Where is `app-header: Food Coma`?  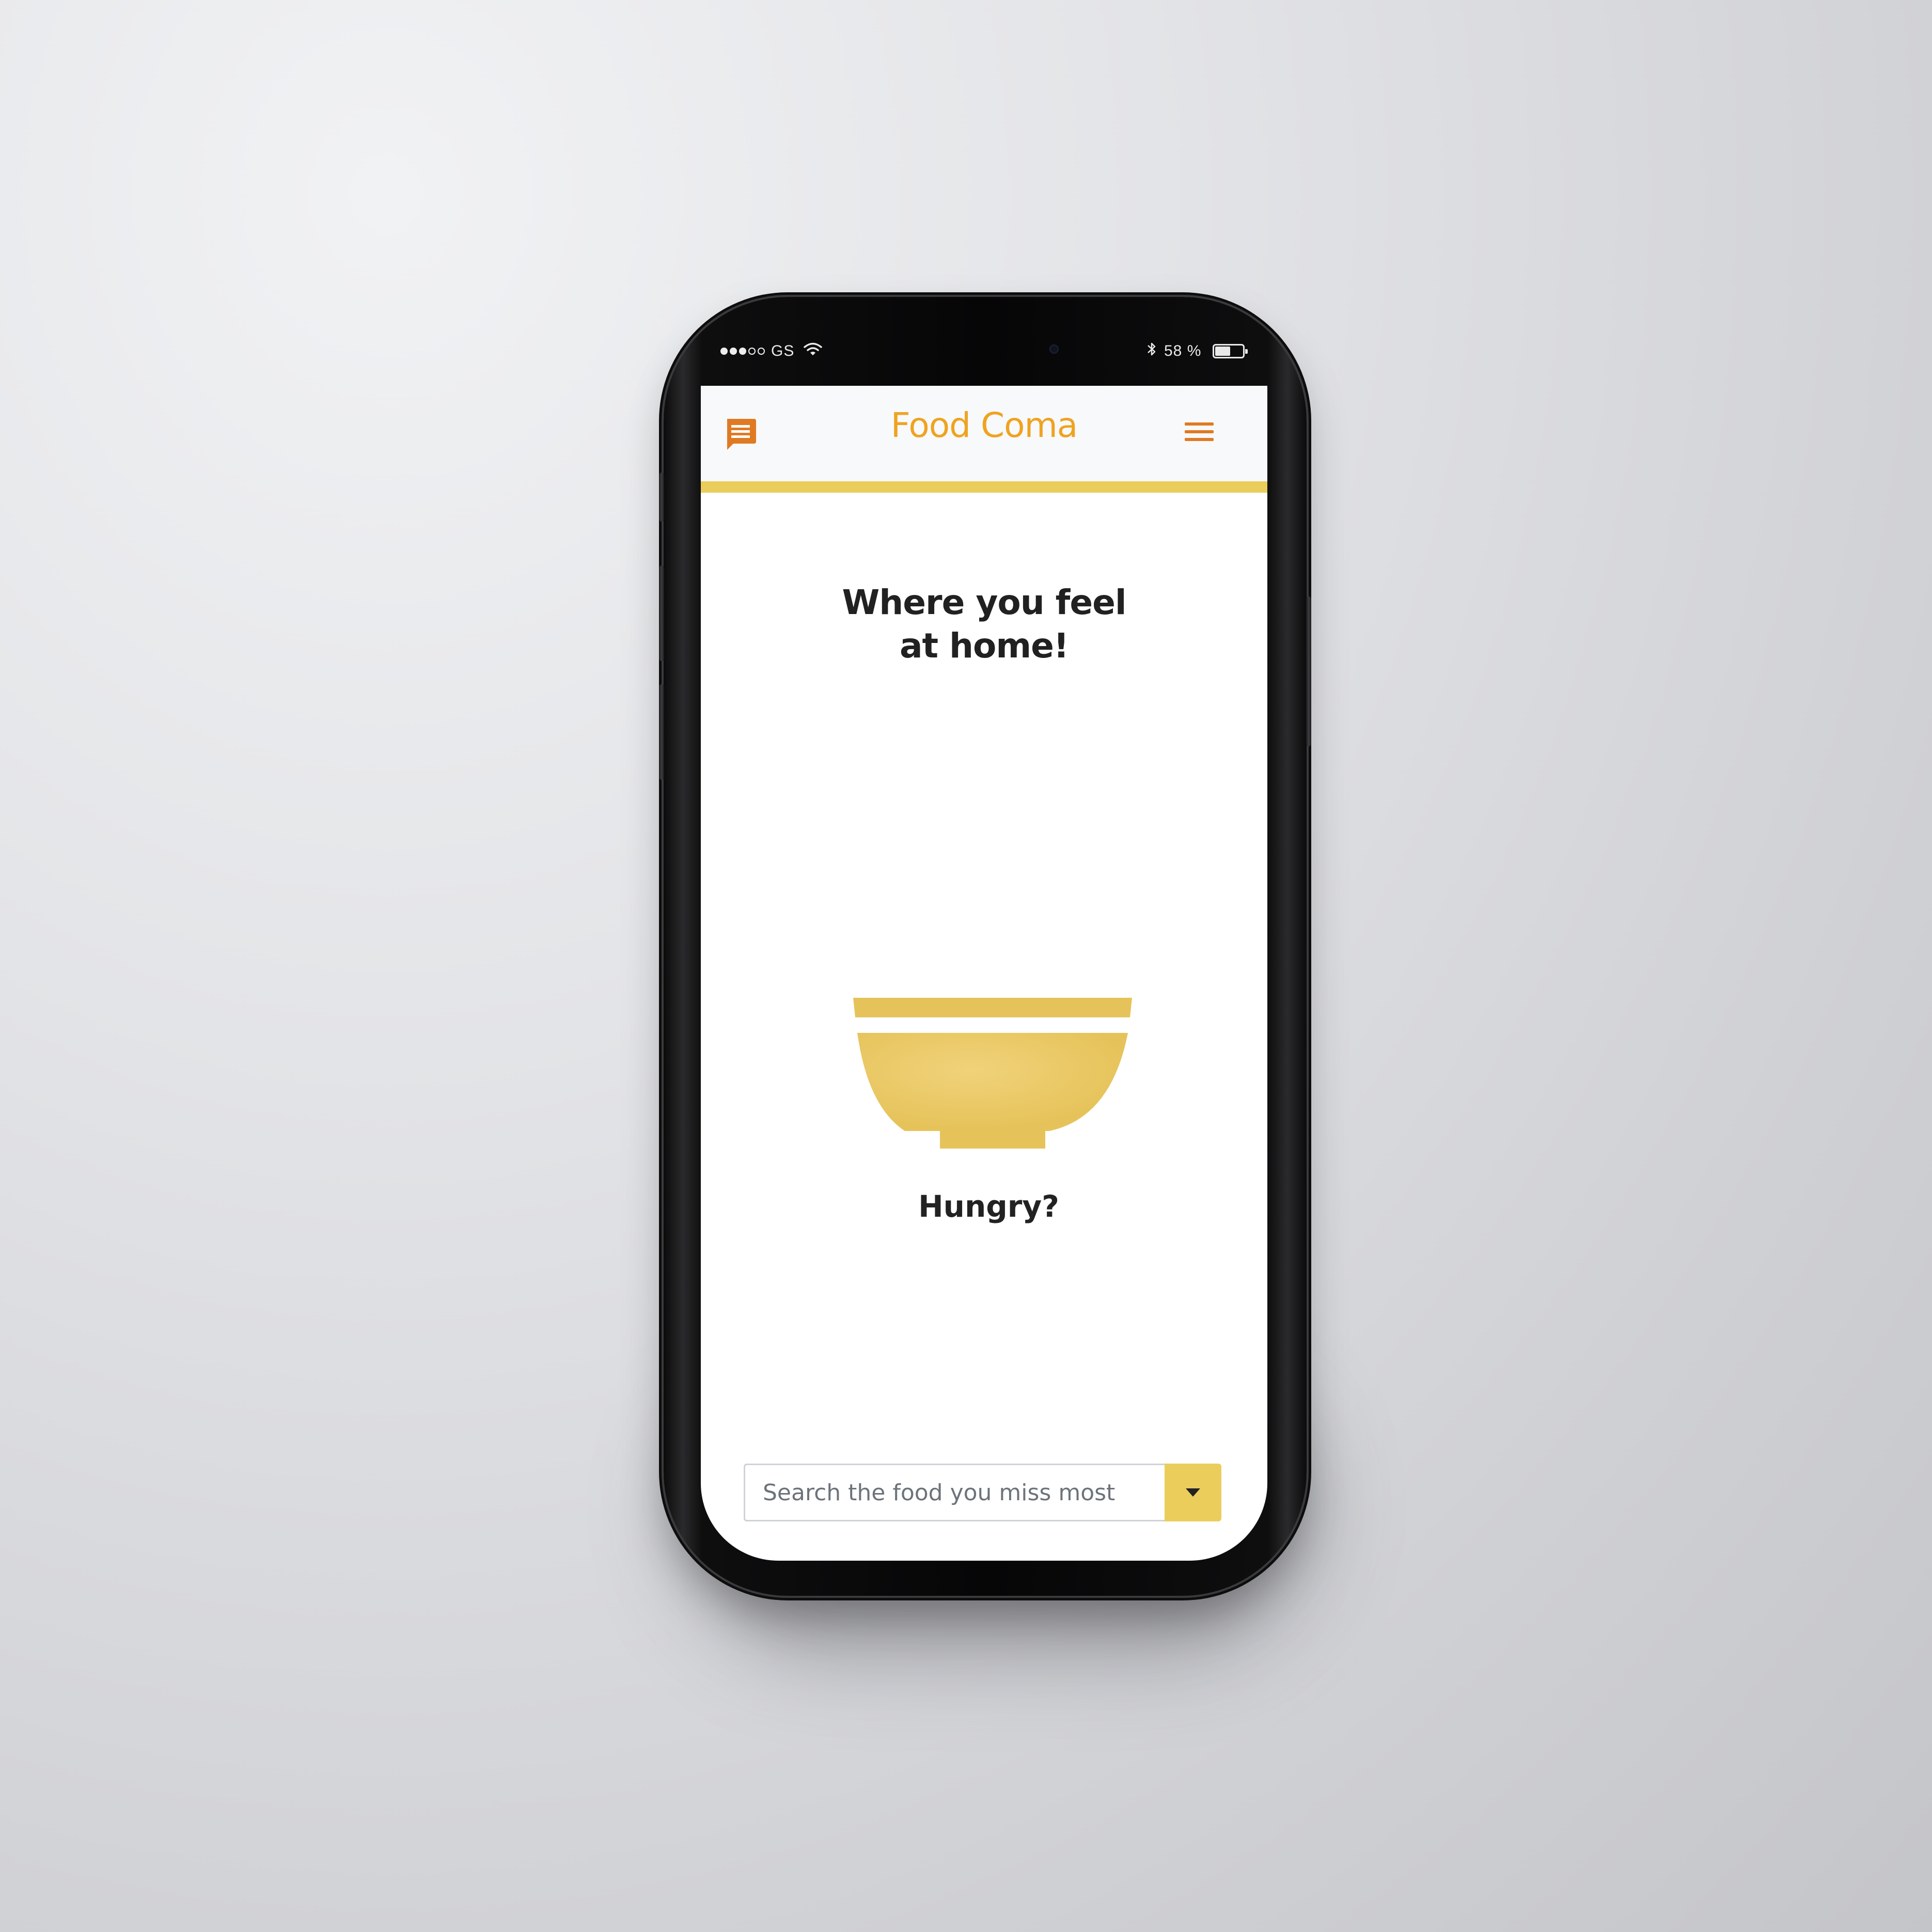 app-header: Food Coma is located at coordinates (984, 434).